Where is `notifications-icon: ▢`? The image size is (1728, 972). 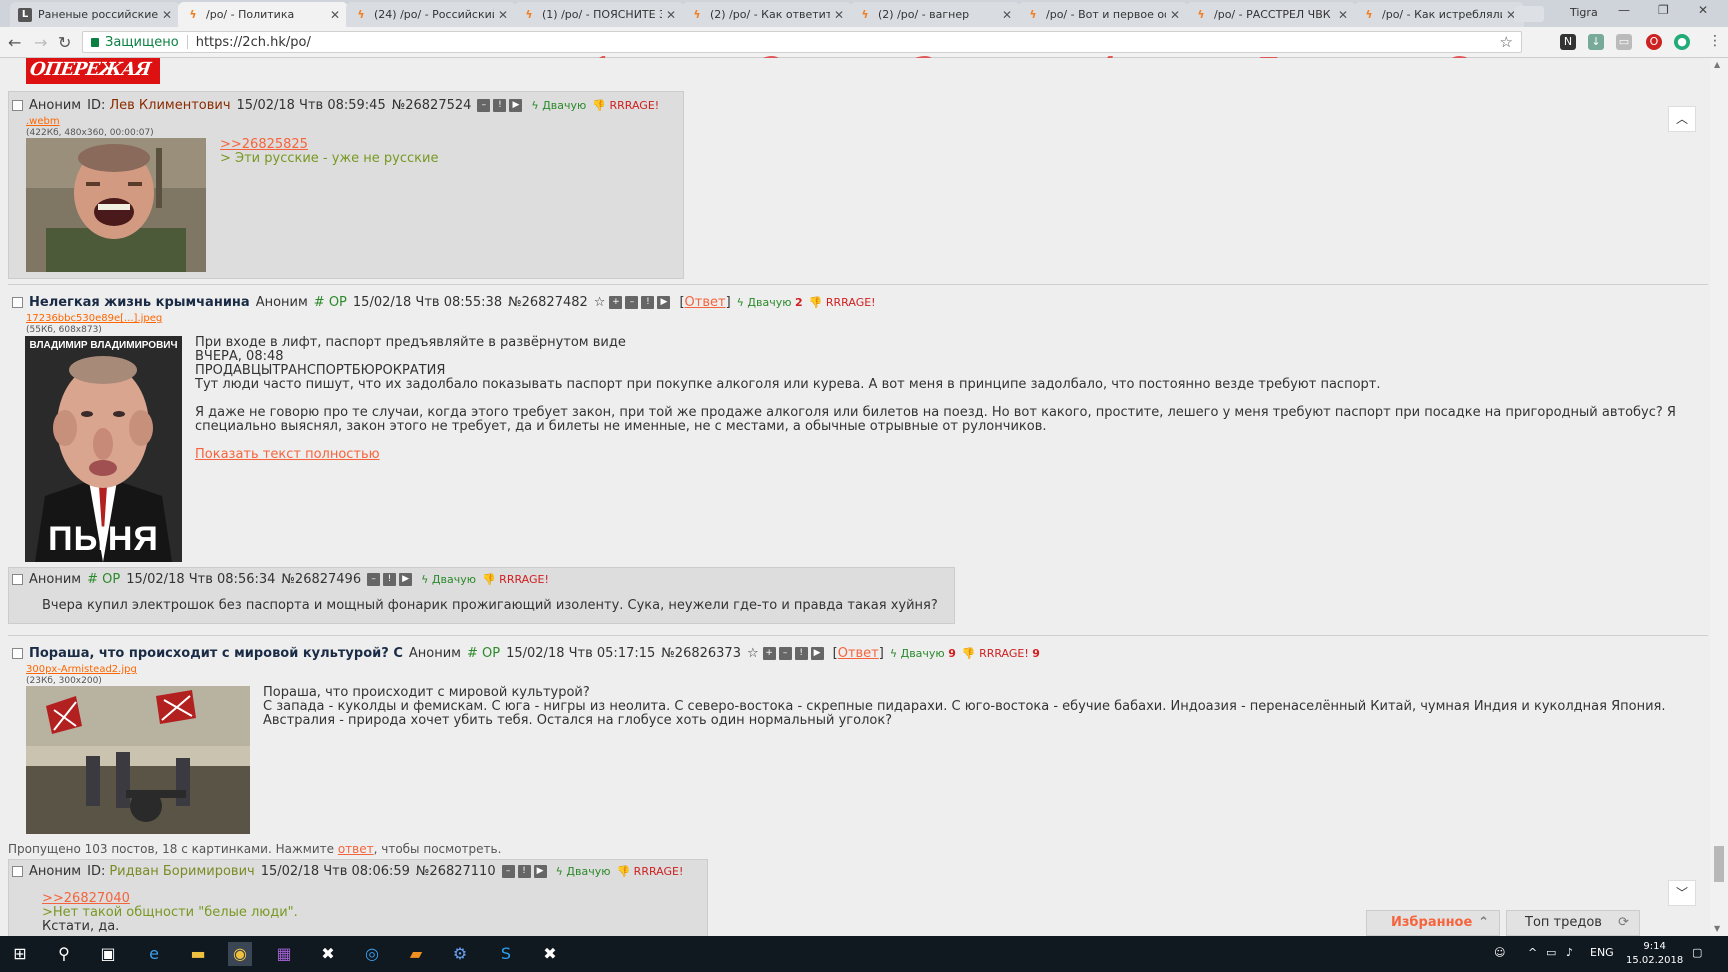 notifications-icon: ▢ is located at coordinates (1697, 952).